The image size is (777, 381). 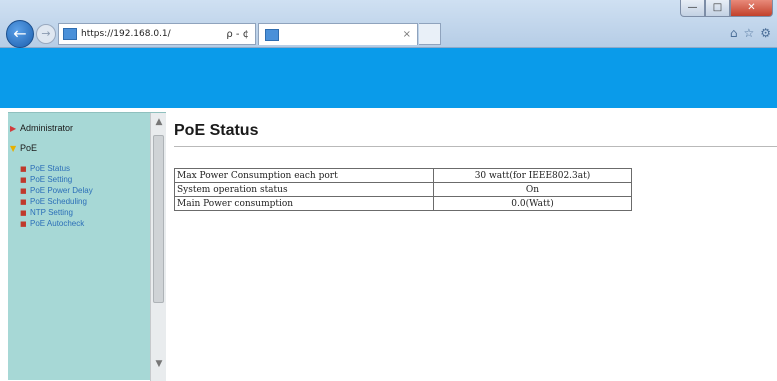 What do you see at coordinates (304, 189) in the screenshot?
I see `row-label: System operation status` at bounding box center [304, 189].